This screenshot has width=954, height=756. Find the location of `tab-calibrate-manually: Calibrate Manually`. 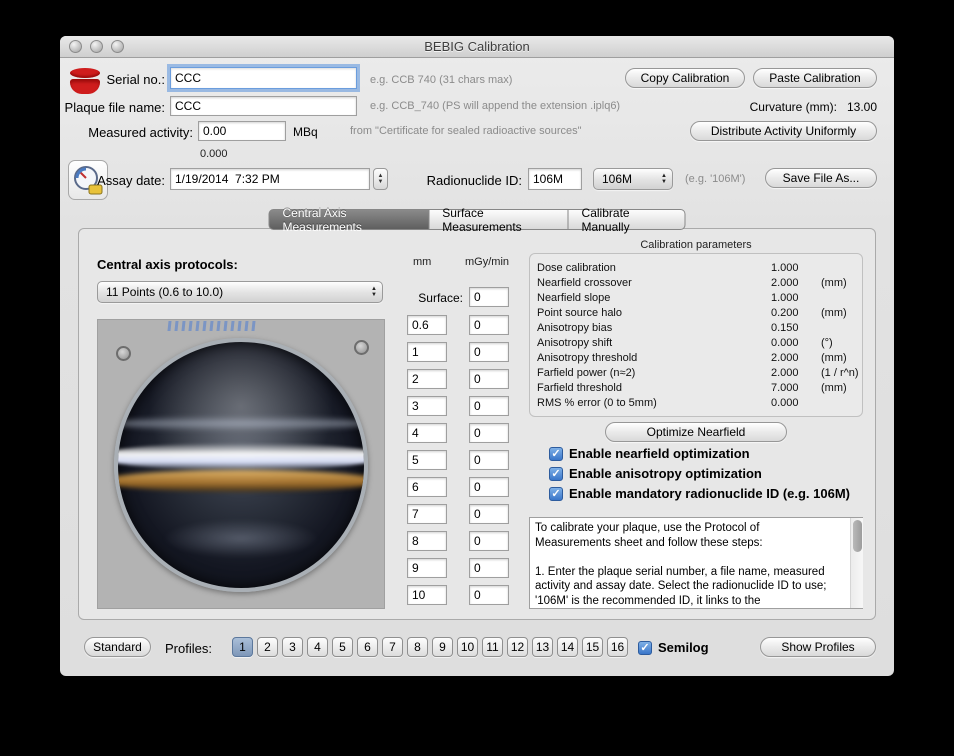

tab-calibrate-manually: Calibrate Manually is located at coordinates (627, 220).